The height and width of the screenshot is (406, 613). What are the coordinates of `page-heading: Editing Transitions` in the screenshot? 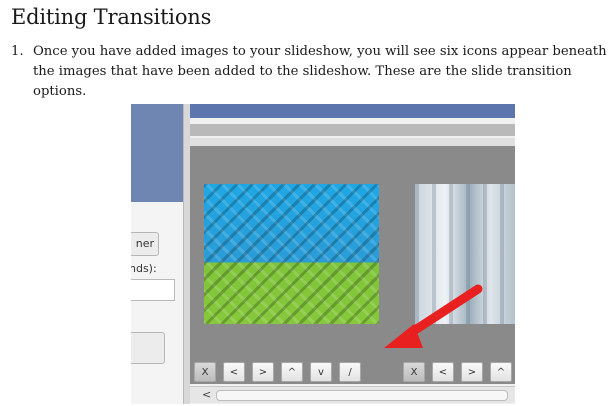 It's located at (111, 17).